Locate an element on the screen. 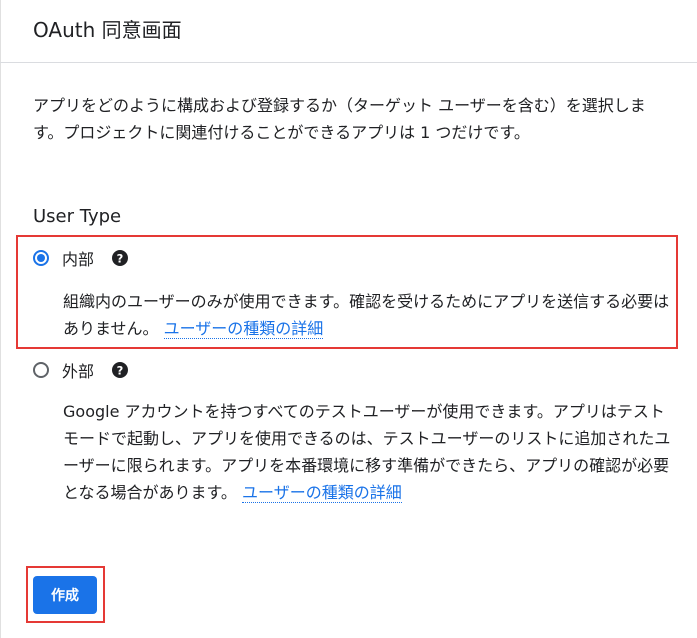 The height and width of the screenshot is (638, 697). option-external: 外部 ? is located at coordinates (81, 370).